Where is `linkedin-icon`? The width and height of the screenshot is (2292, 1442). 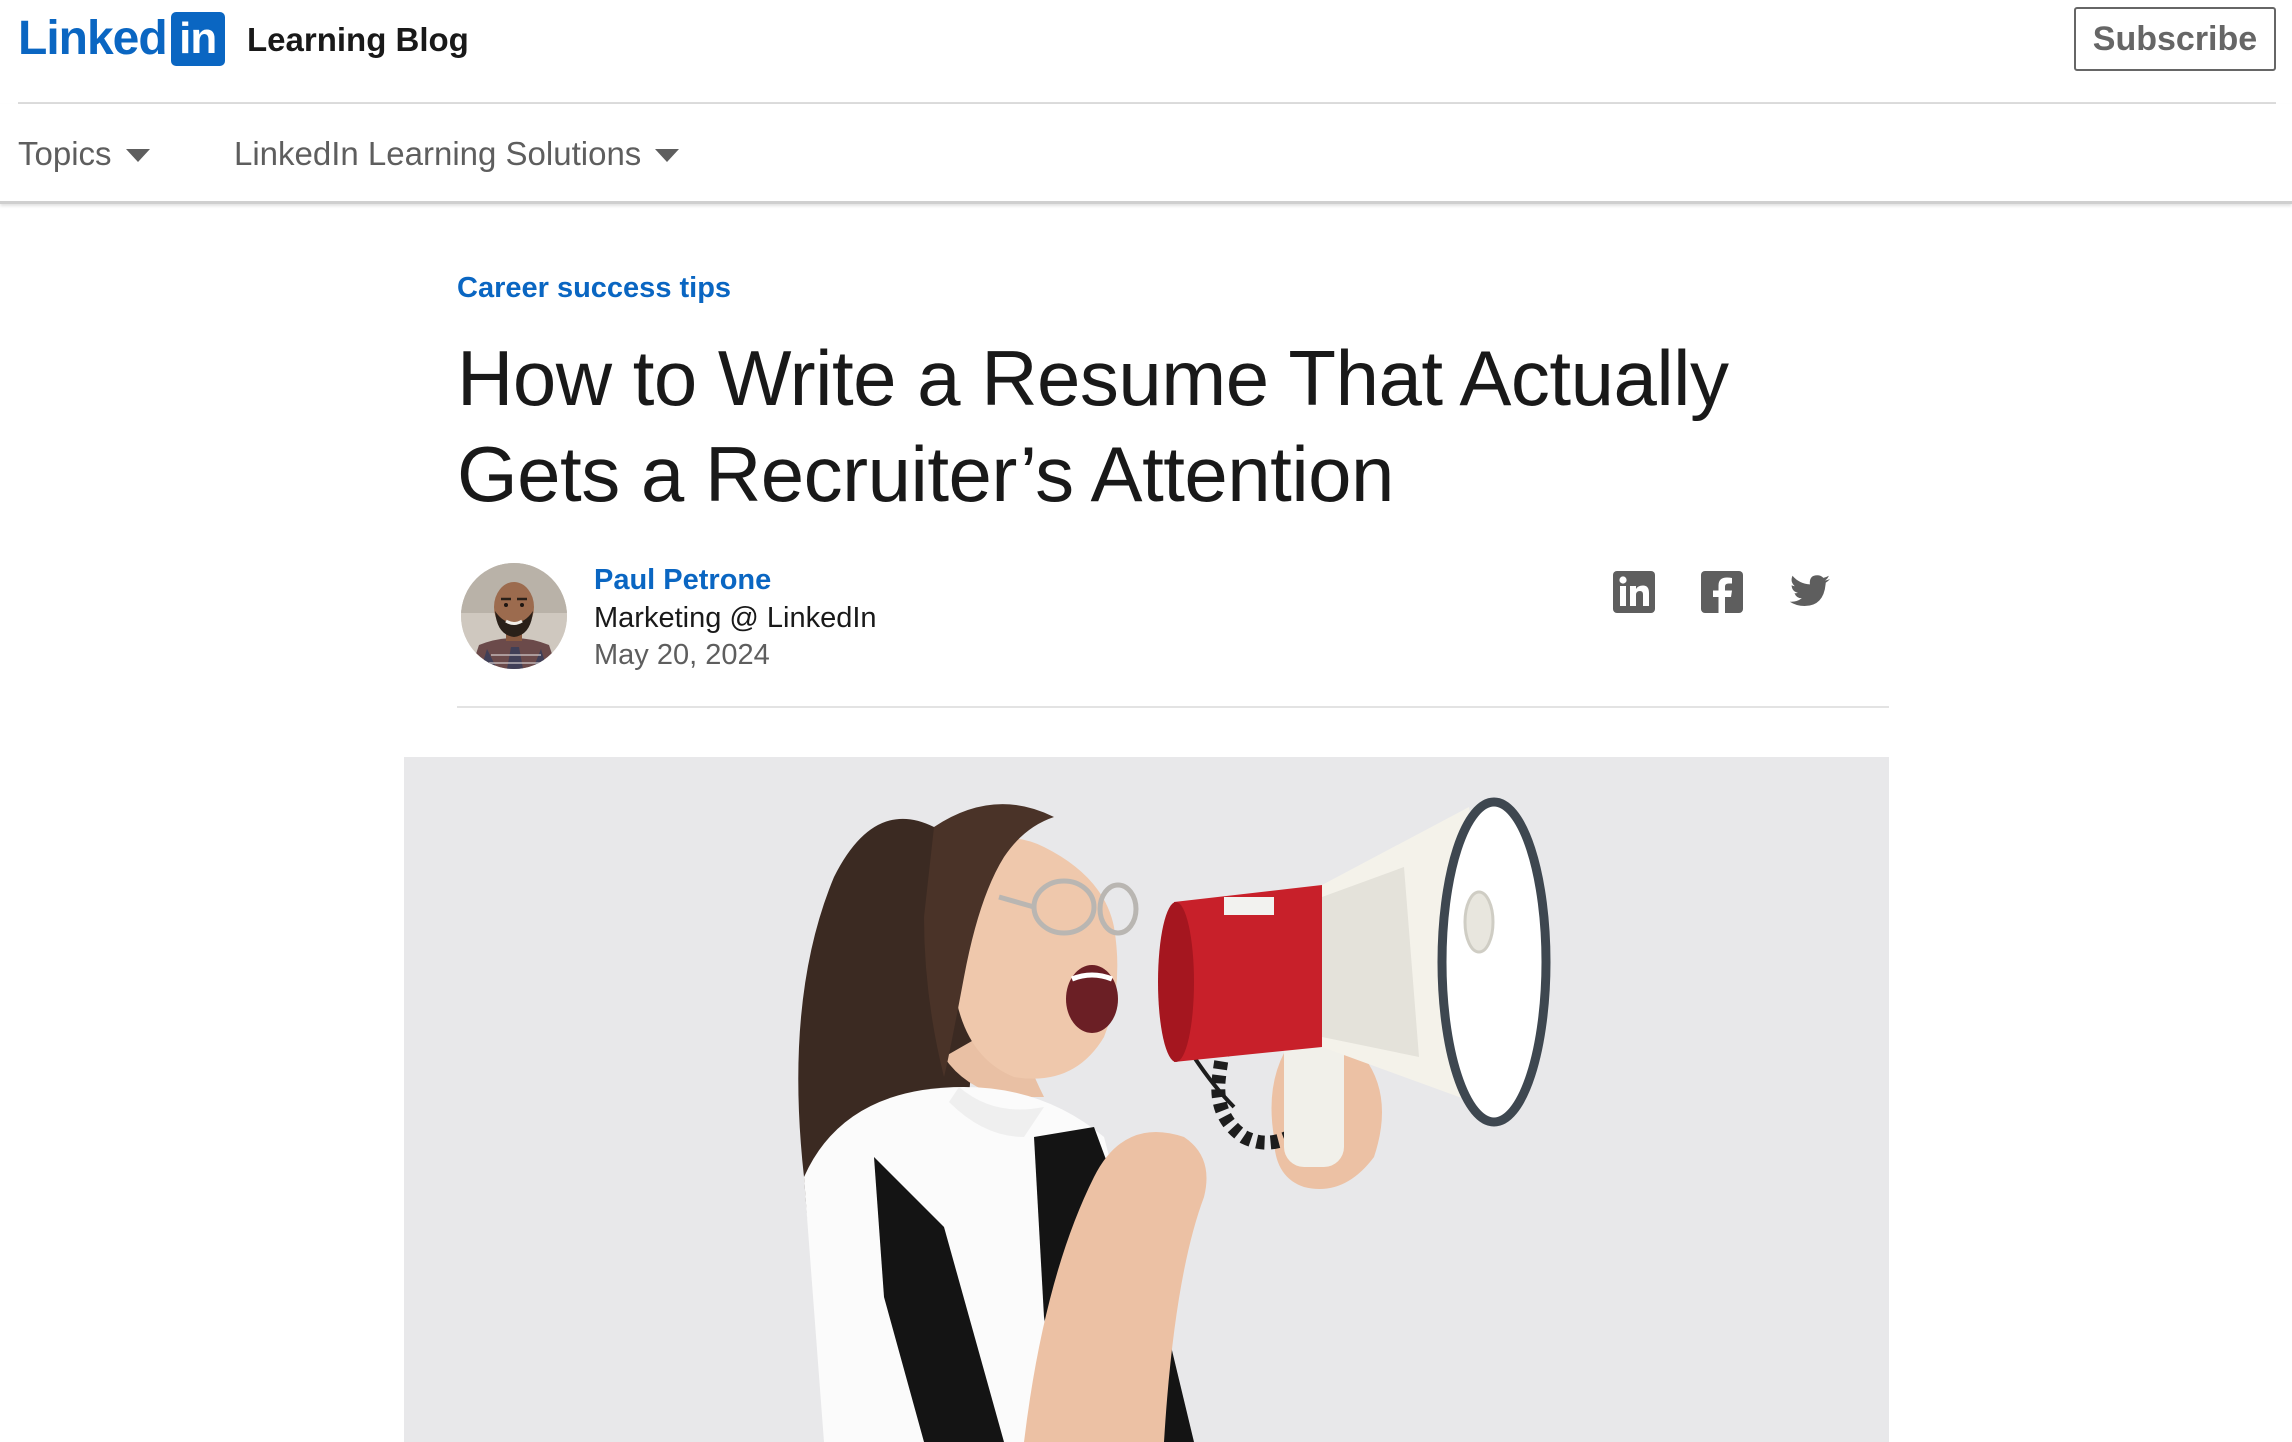 linkedin-icon is located at coordinates (1634, 592).